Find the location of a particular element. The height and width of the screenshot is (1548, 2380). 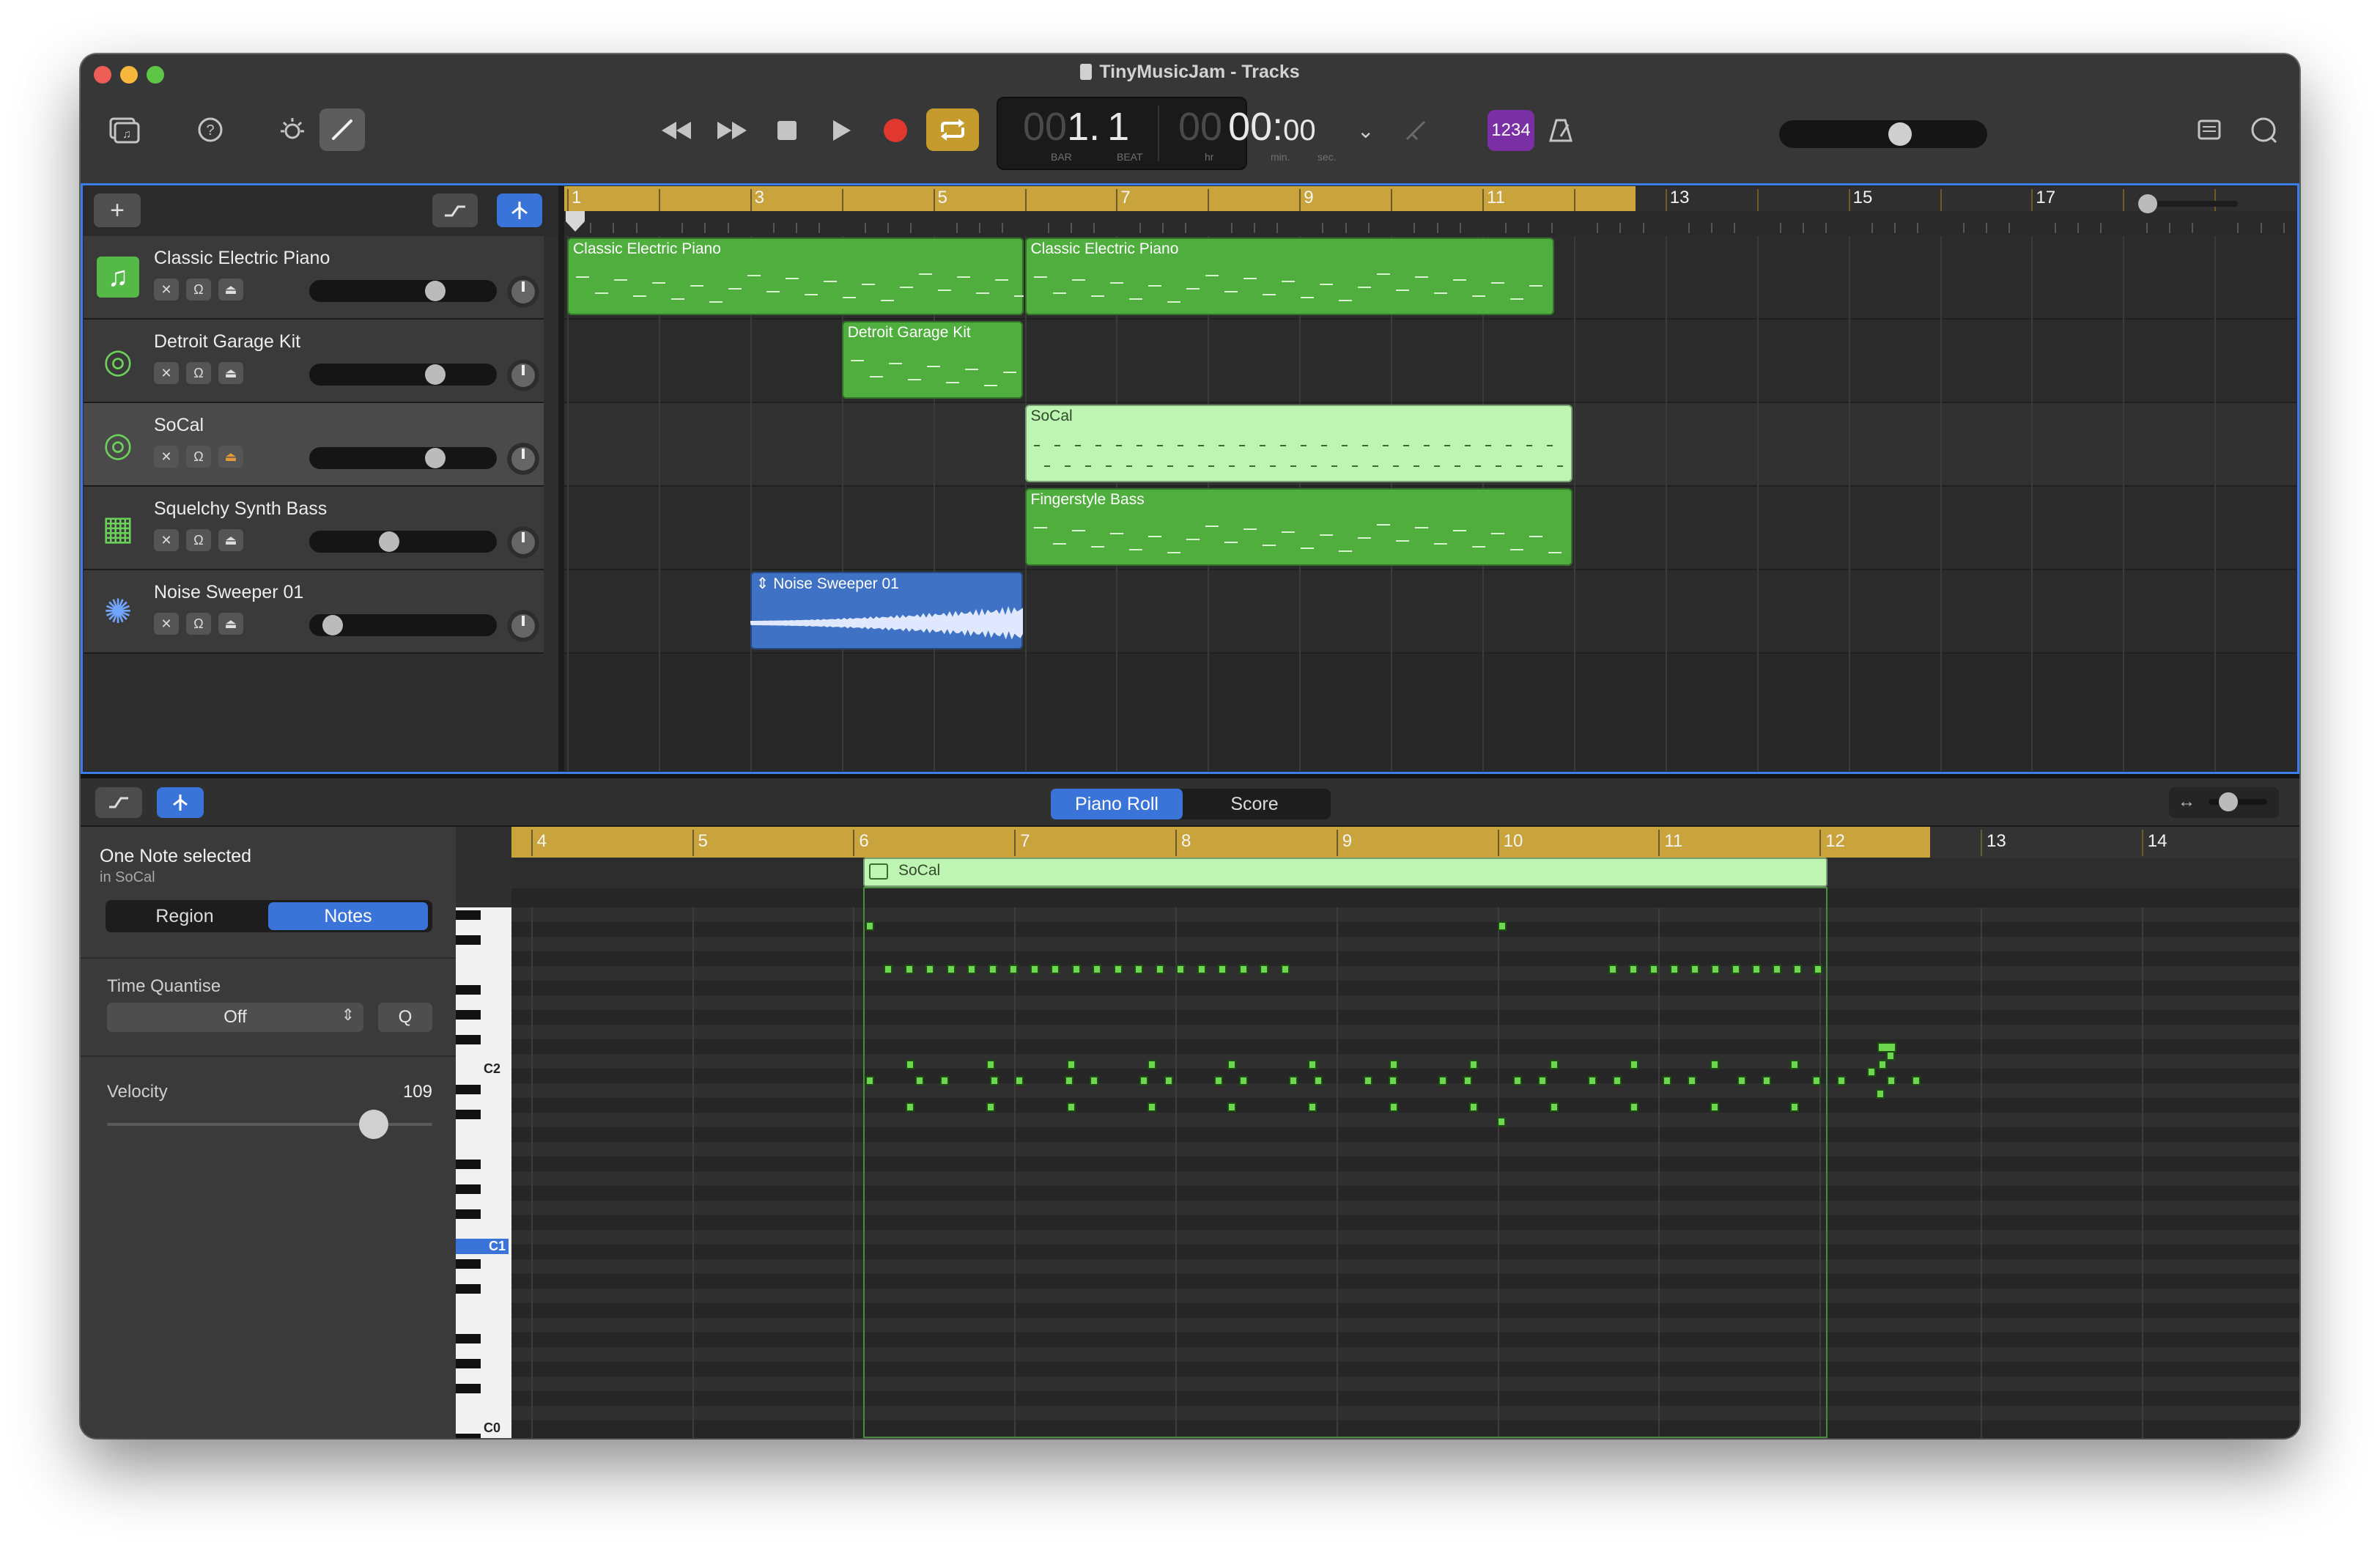

forward-icon is located at coordinates (732, 130).